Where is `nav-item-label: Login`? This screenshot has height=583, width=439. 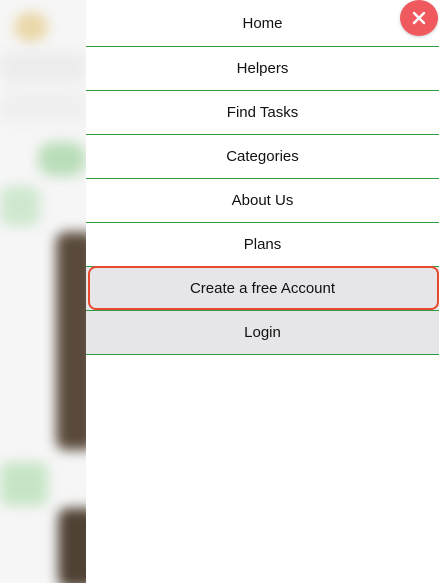 nav-item-label: Login is located at coordinates (262, 332).